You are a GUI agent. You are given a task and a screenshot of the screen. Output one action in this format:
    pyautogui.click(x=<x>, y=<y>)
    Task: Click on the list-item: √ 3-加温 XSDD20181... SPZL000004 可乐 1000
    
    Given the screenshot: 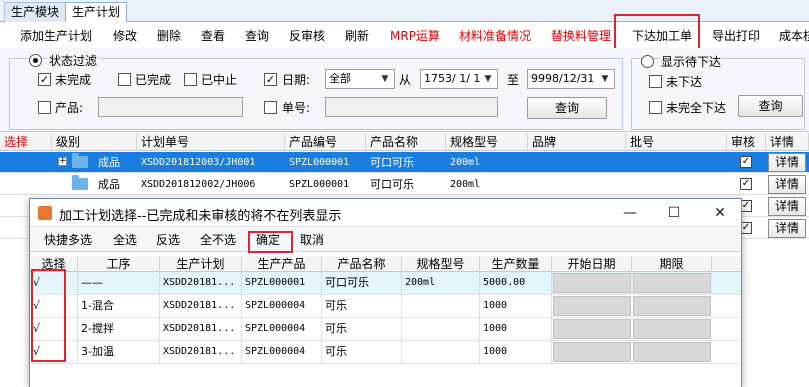 What is the action you would take?
    pyautogui.click(x=385, y=352)
    